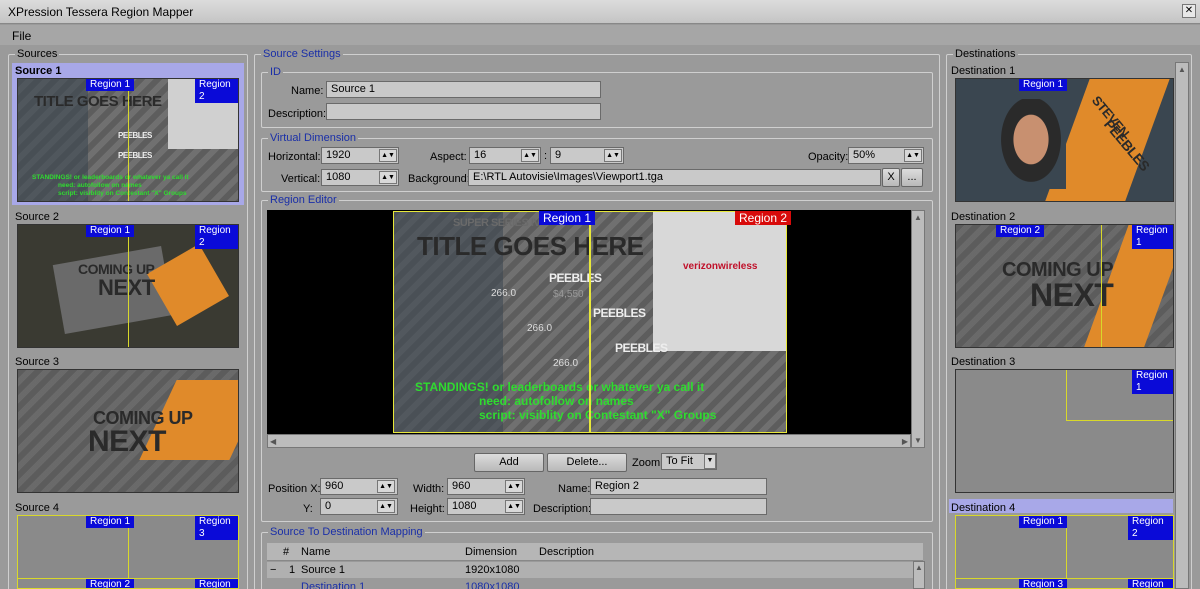  What do you see at coordinates (273, 441) in the screenshot?
I see `scroll-left-icon: ◀` at bounding box center [273, 441].